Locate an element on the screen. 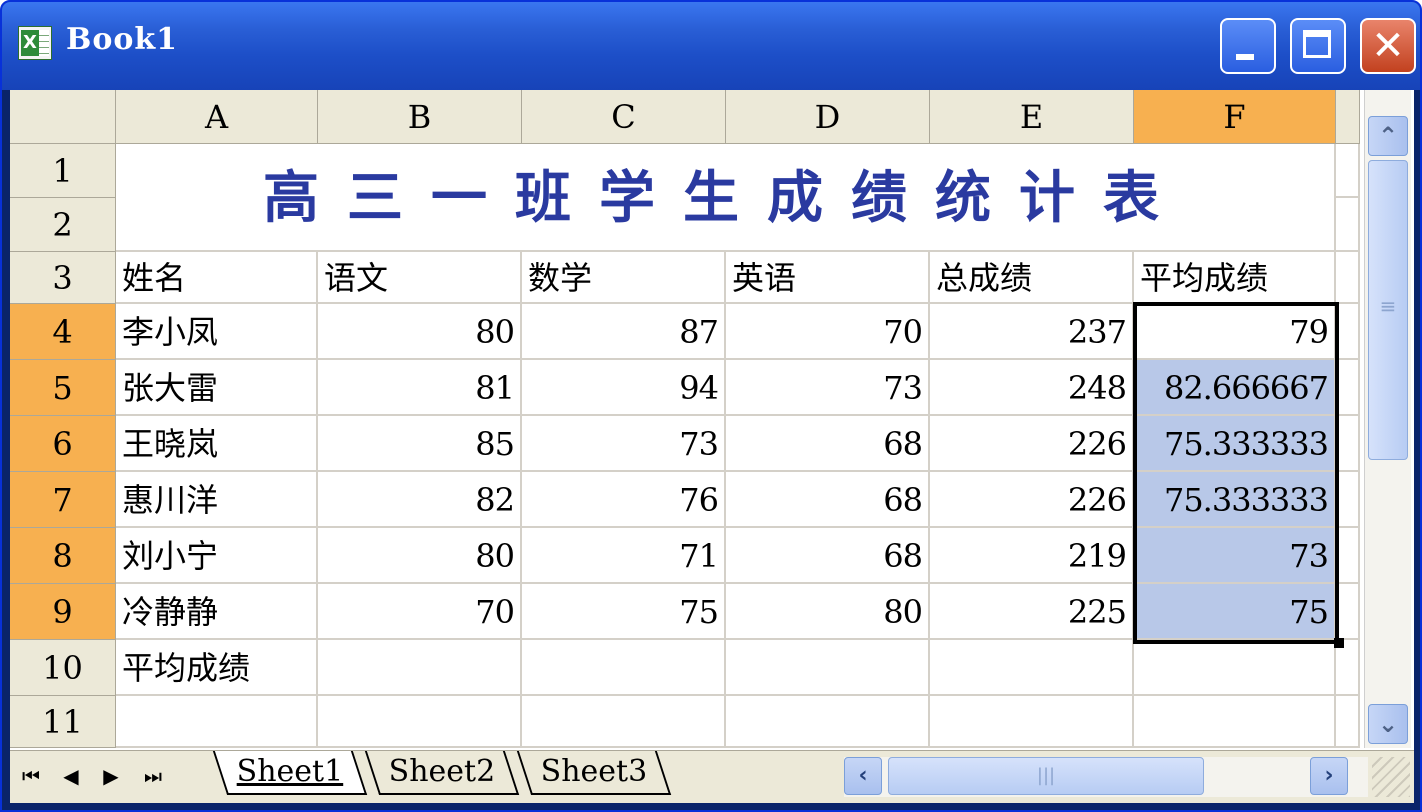 The height and width of the screenshot is (812, 1422). cell-a11 is located at coordinates (217, 722).